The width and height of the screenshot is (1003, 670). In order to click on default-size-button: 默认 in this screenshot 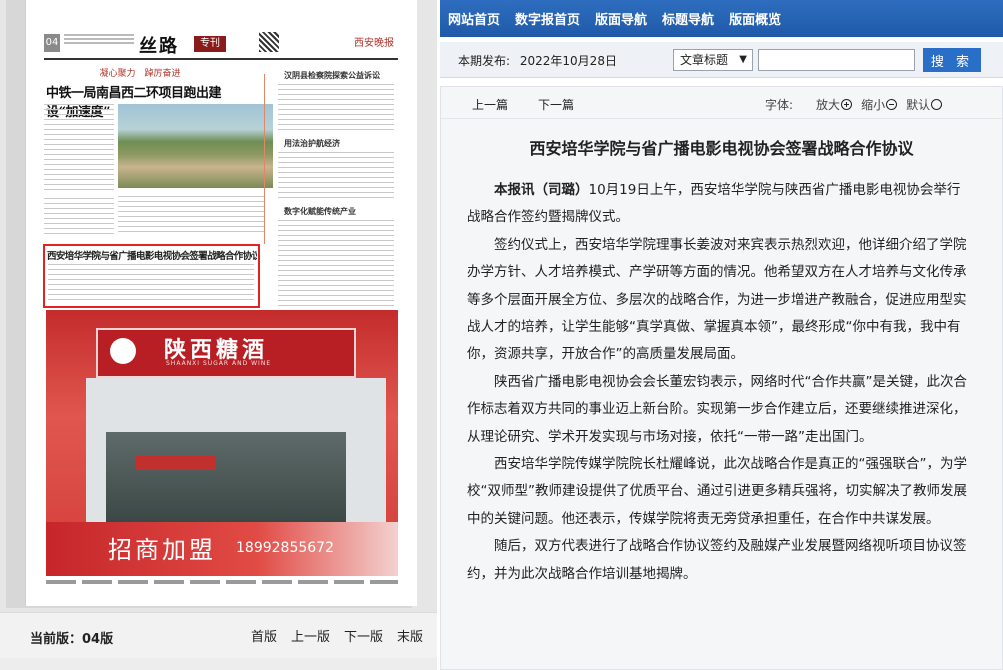, I will do `click(924, 104)`.